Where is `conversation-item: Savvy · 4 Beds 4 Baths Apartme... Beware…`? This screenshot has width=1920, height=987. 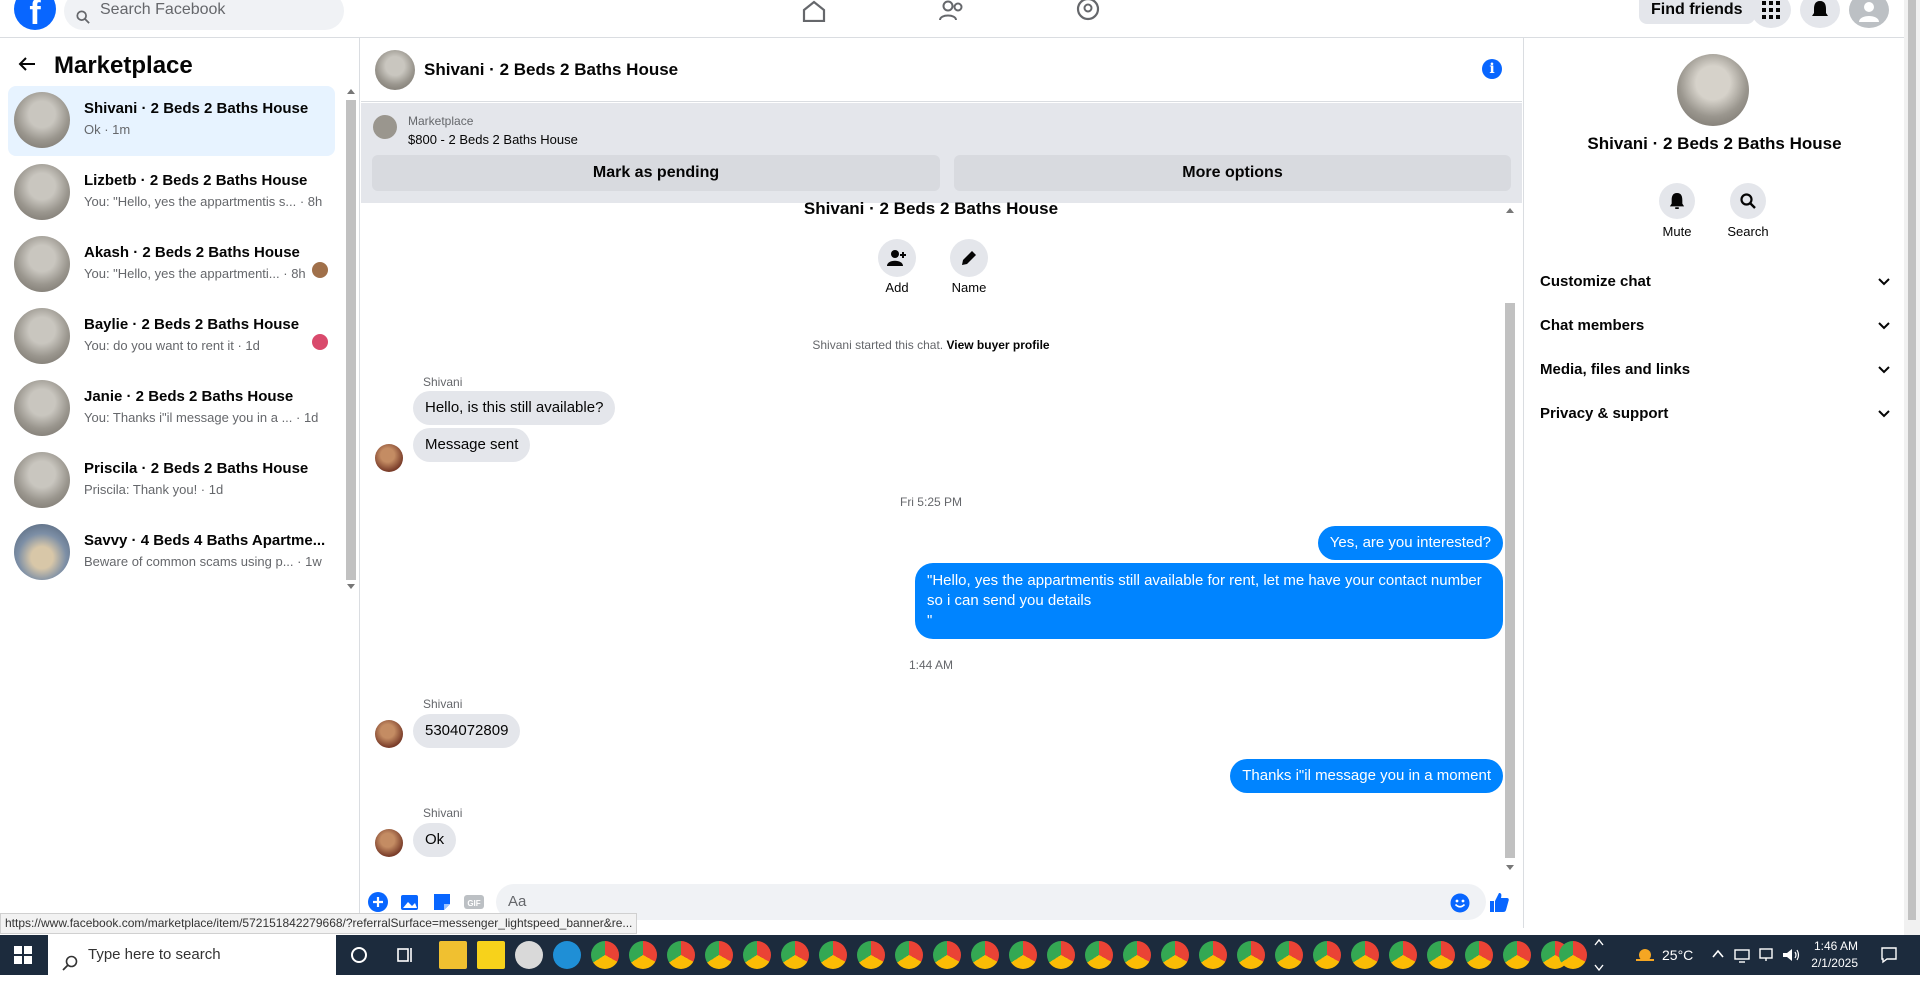 conversation-item: Savvy · 4 Beds 4 Baths Apartme... Beware… is located at coordinates (171, 553).